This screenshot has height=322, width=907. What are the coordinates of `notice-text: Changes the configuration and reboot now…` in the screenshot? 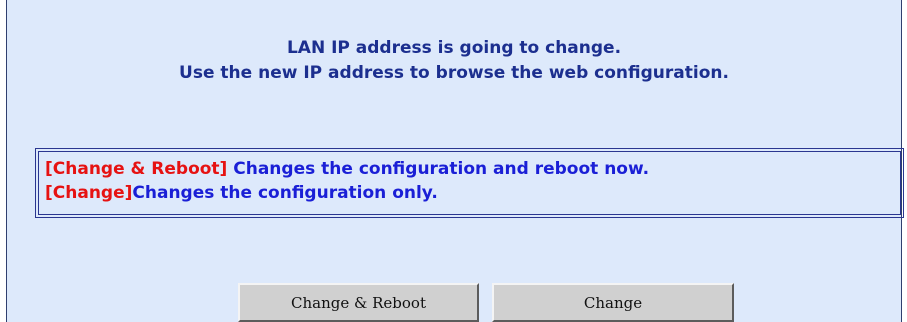 It's located at (438, 169).